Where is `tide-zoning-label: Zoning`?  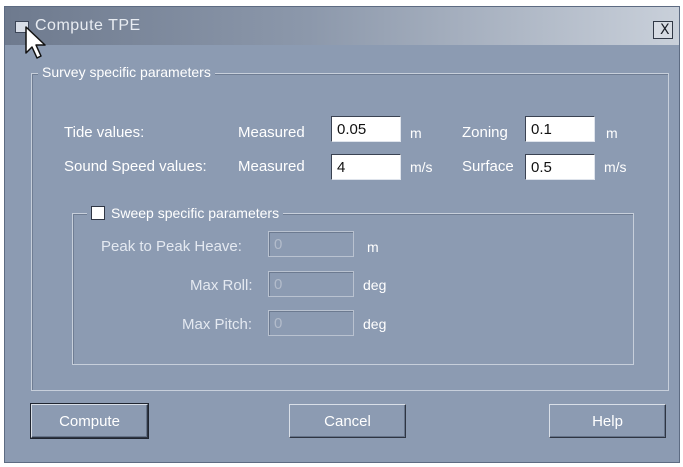 tide-zoning-label: Zoning is located at coordinates (485, 132).